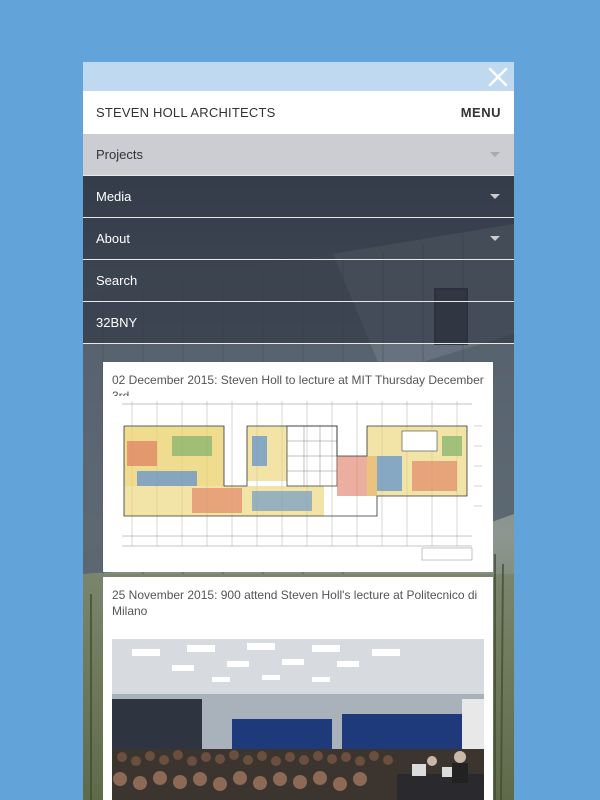 The width and height of the screenshot is (600, 800). I want to click on nav-item-search: Search, so click(298, 281).